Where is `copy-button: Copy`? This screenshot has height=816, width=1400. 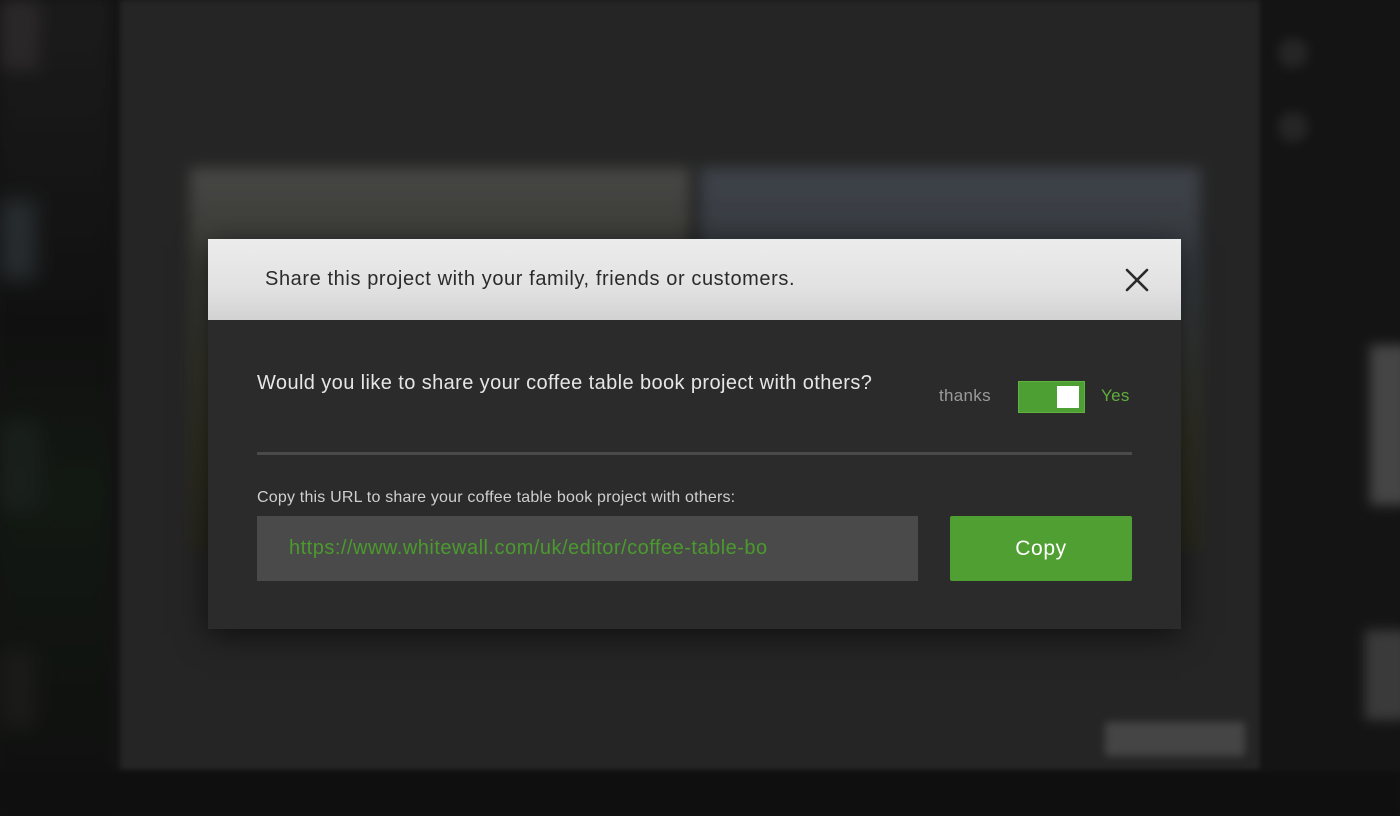
copy-button: Copy is located at coordinates (1041, 548).